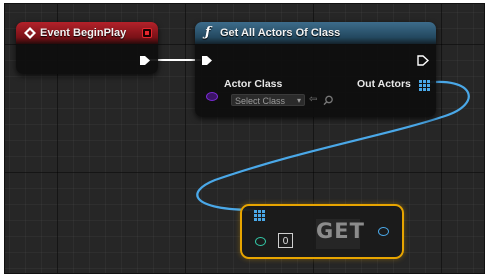 The width and height of the screenshot is (486, 275). Describe the element at coordinates (280, 33) in the screenshot. I see `function-node-title: Get All Actors Of Class` at that location.